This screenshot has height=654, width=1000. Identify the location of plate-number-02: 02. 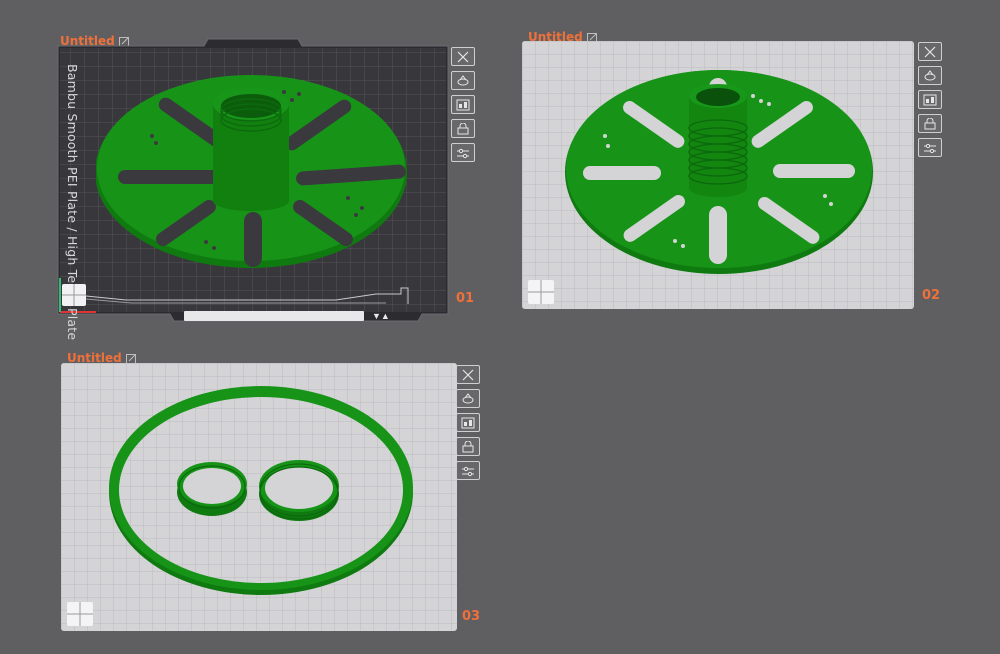
(931, 295).